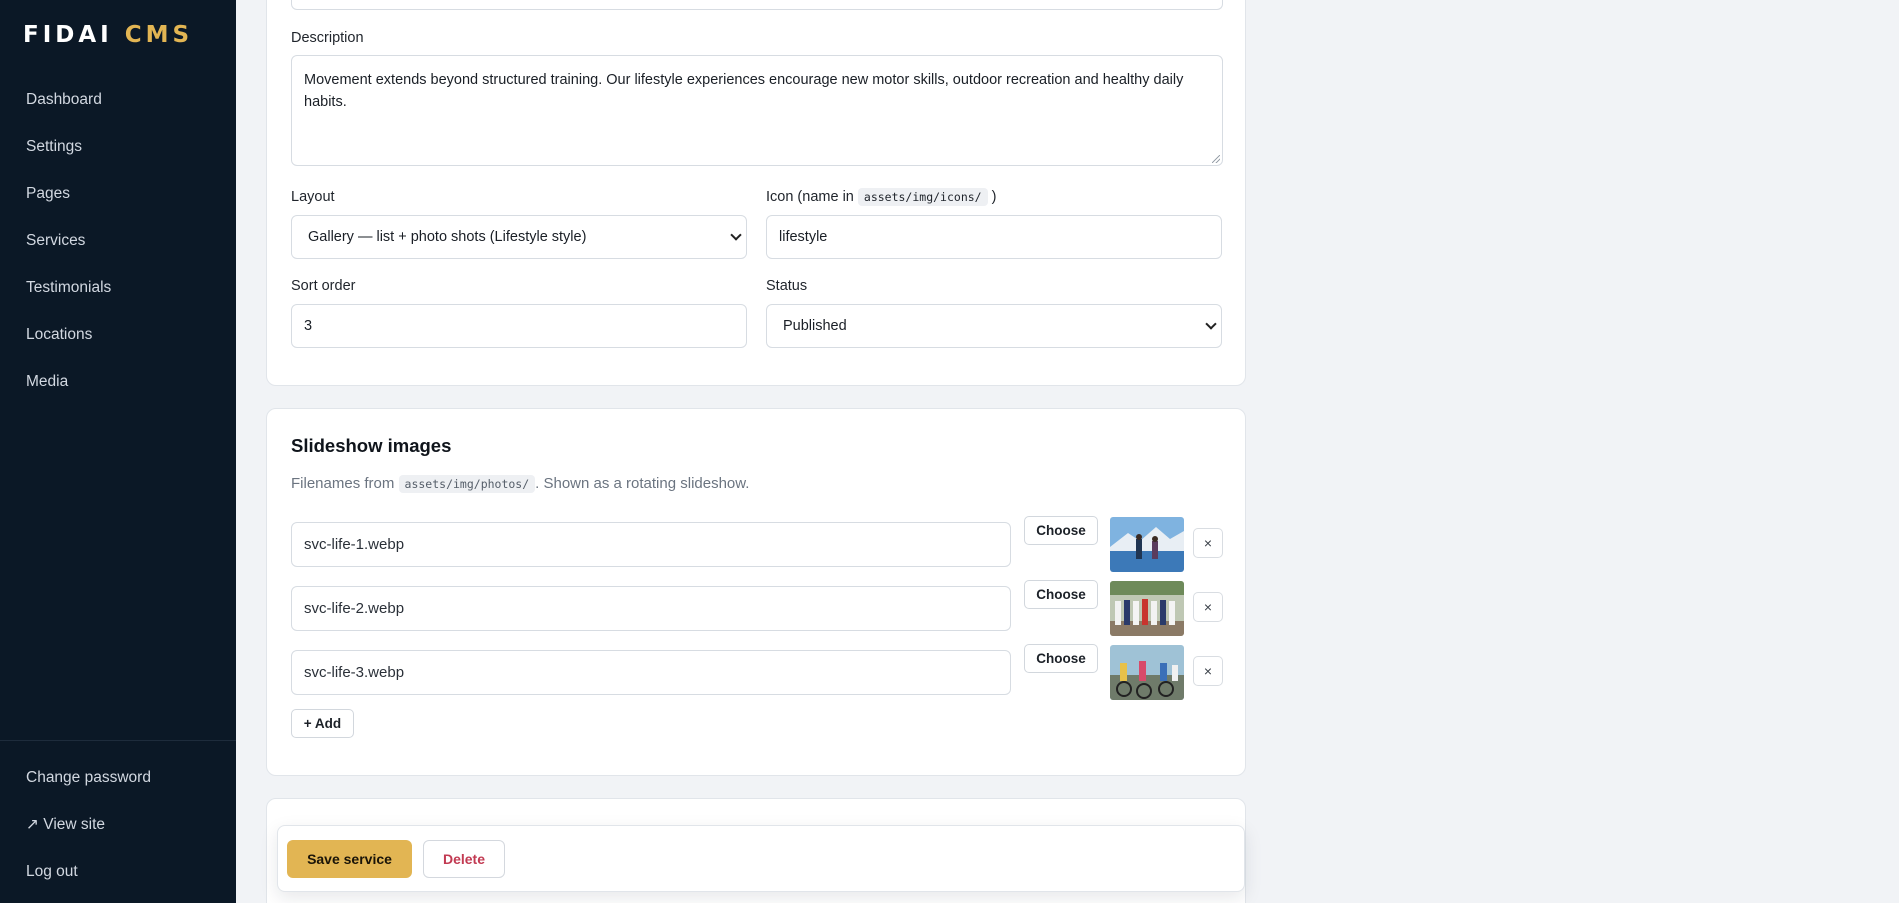 This screenshot has width=1899, height=903. I want to click on sidebar-item-testimonials: Testimonials, so click(118, 293).